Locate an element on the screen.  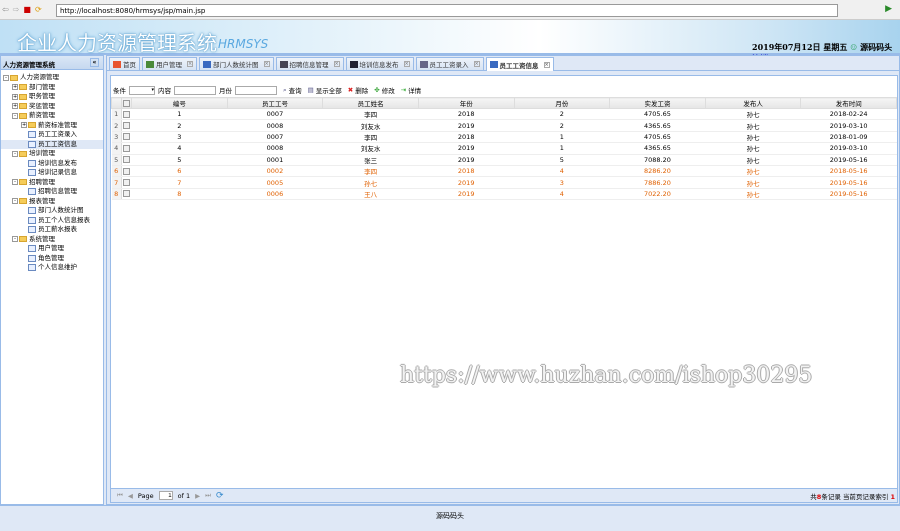
nav-tree-item: - 报表管理 is located at coordinates (52, 202).